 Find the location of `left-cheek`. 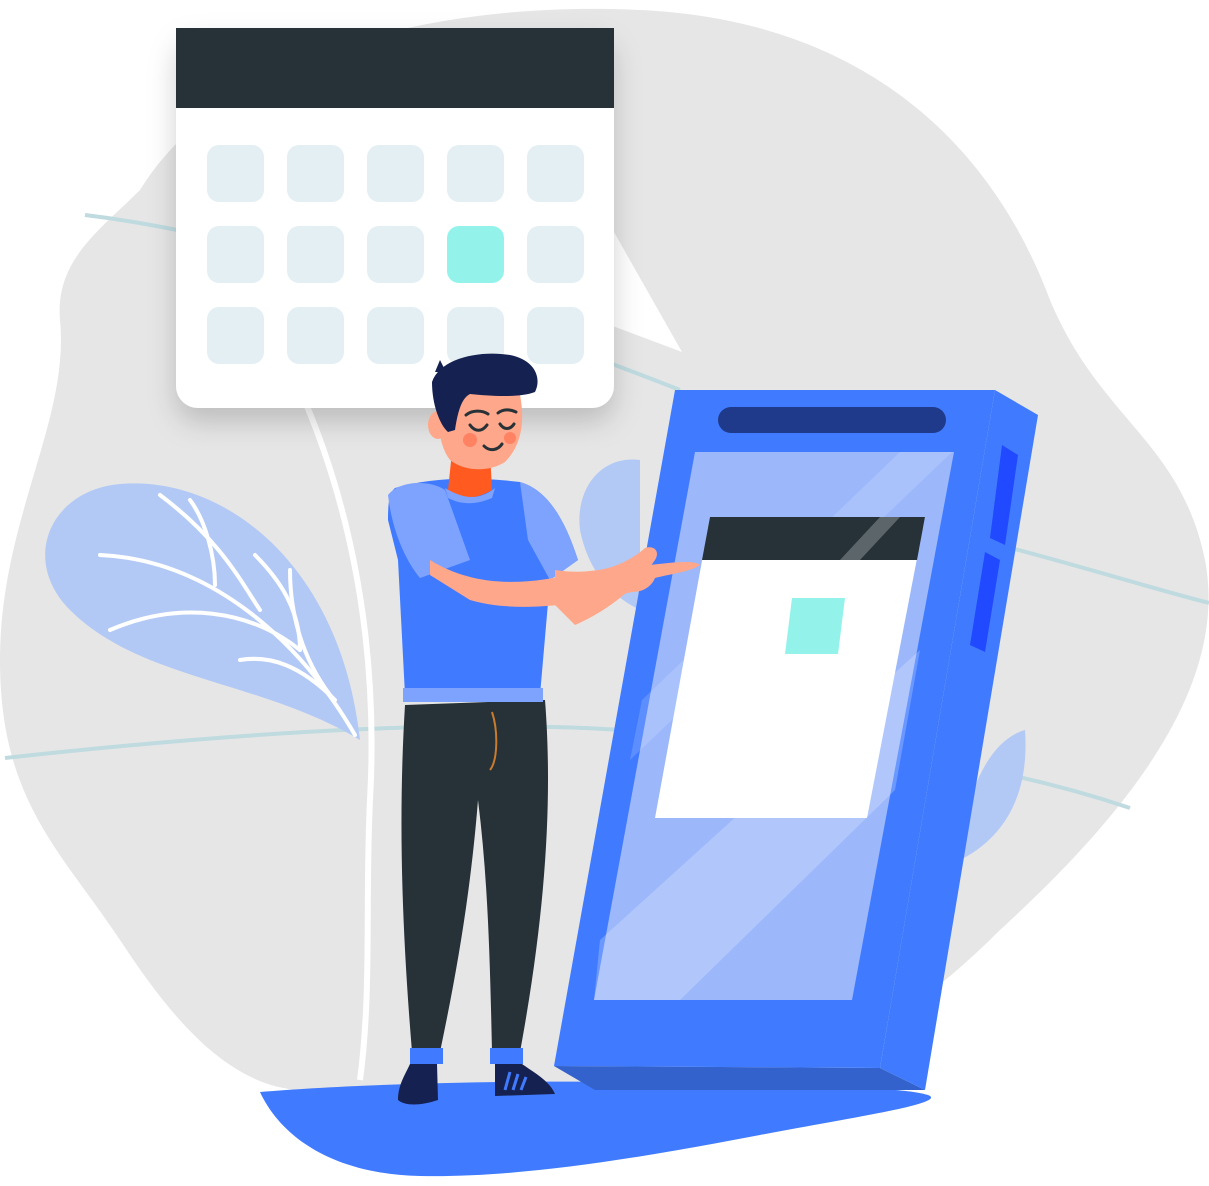

left-cheek is located at coordinates (470, 440).